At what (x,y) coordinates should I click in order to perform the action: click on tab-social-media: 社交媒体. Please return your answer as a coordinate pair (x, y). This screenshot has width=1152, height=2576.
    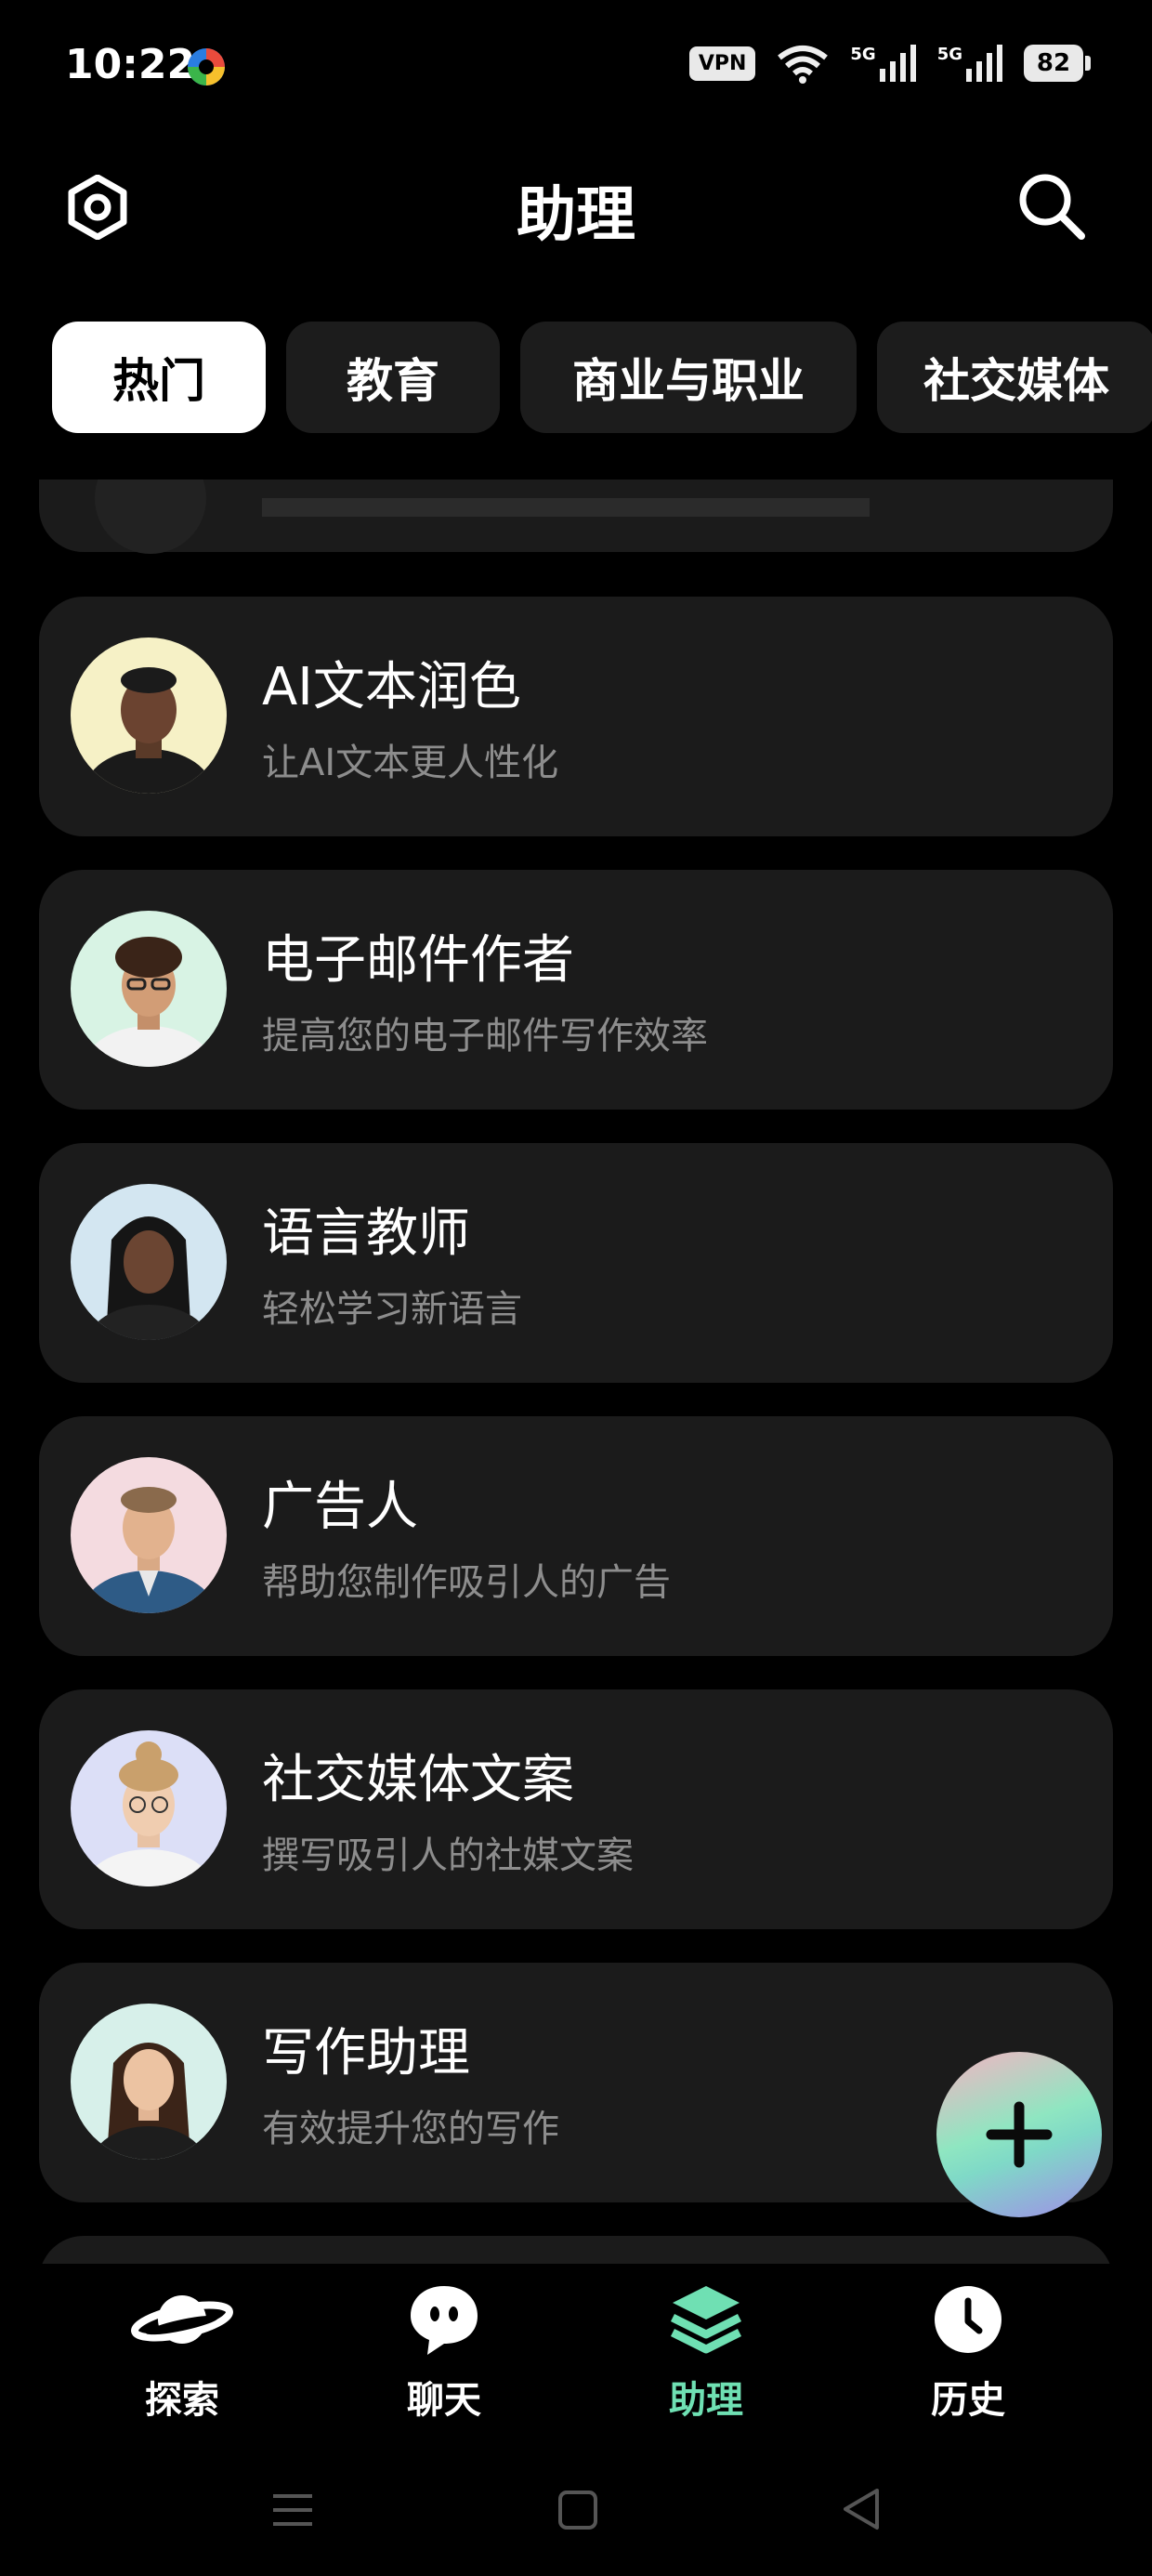
    Looking at the image, I should click on (1015, 377).